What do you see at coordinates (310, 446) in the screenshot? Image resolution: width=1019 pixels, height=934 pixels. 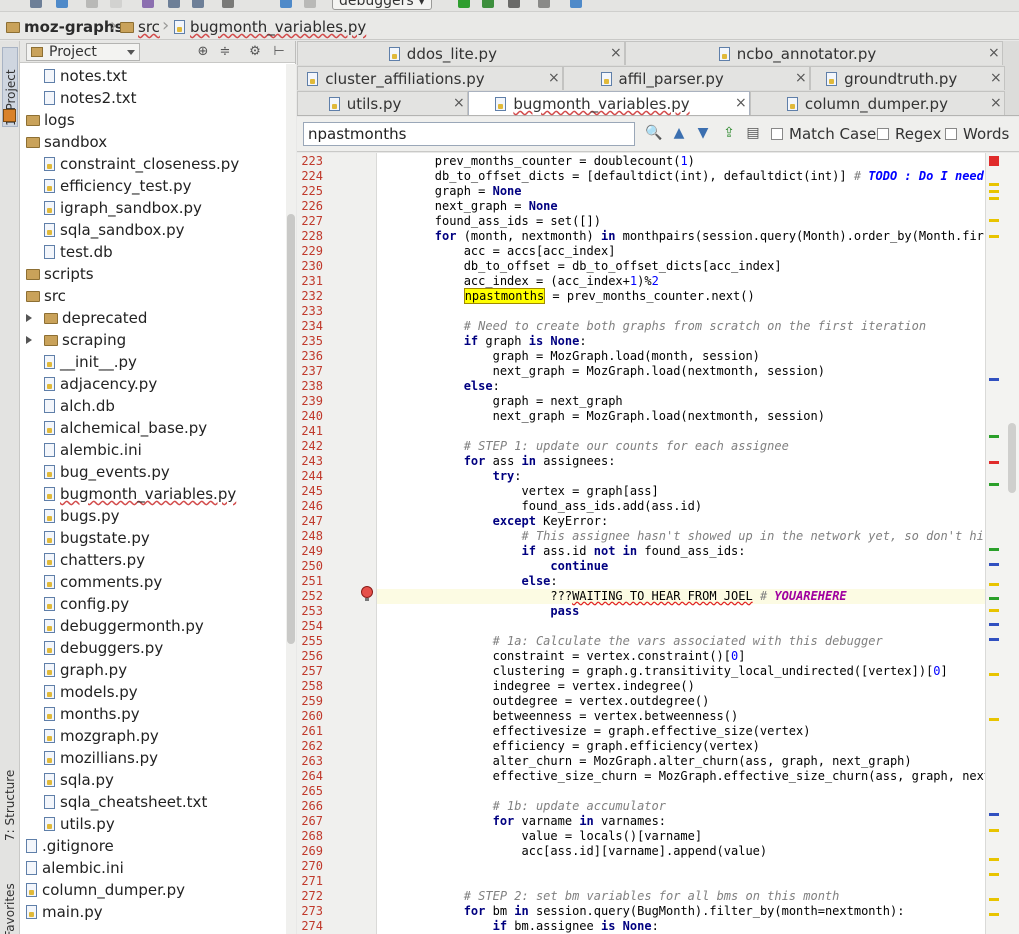 I see `line-number: 242` at bounding box center [310, 446].